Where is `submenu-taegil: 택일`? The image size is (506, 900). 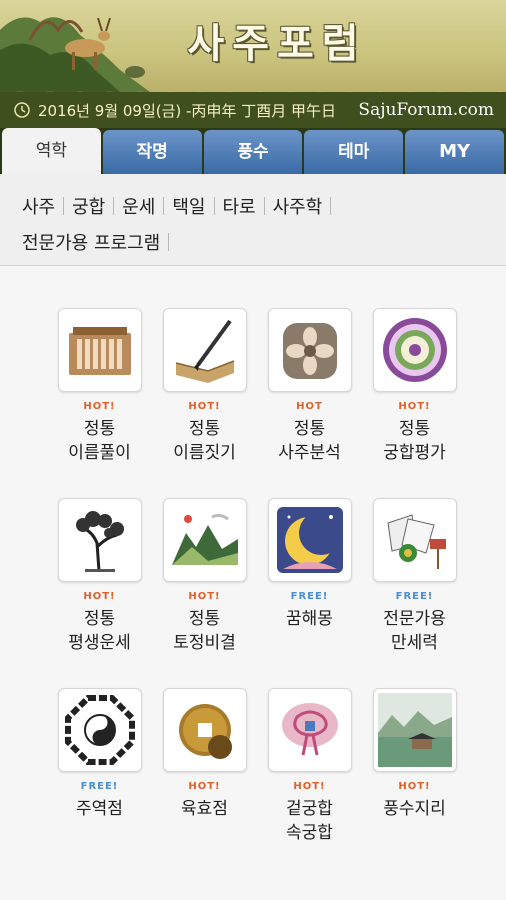
submenu-taegil: 택일 is located at coordinates (188, 206).